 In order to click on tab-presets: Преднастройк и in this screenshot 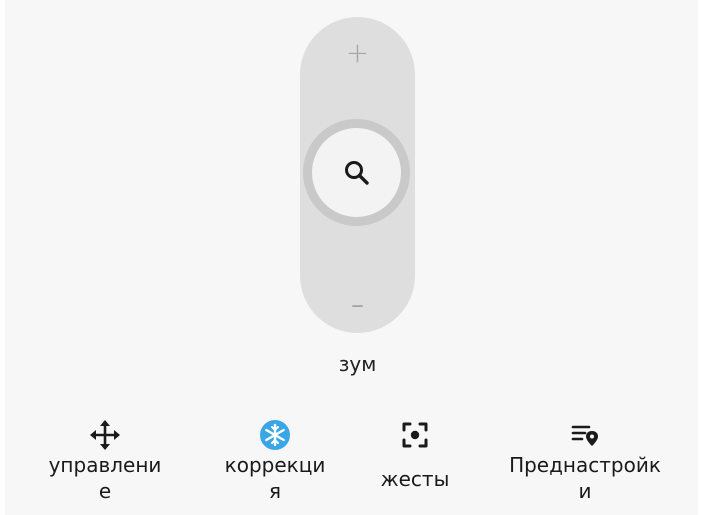, I will do `click(585, 461)`.